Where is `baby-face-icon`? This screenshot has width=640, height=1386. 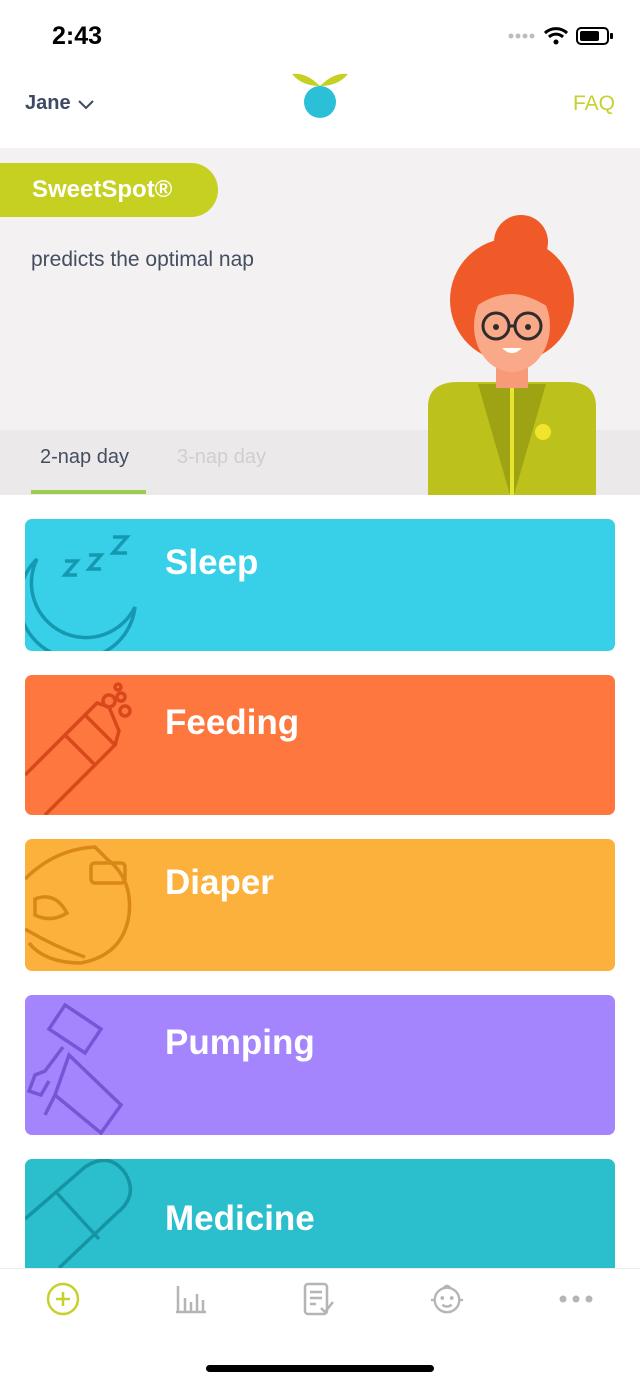
baby-face-icon is located at coordinates (447, 1299).